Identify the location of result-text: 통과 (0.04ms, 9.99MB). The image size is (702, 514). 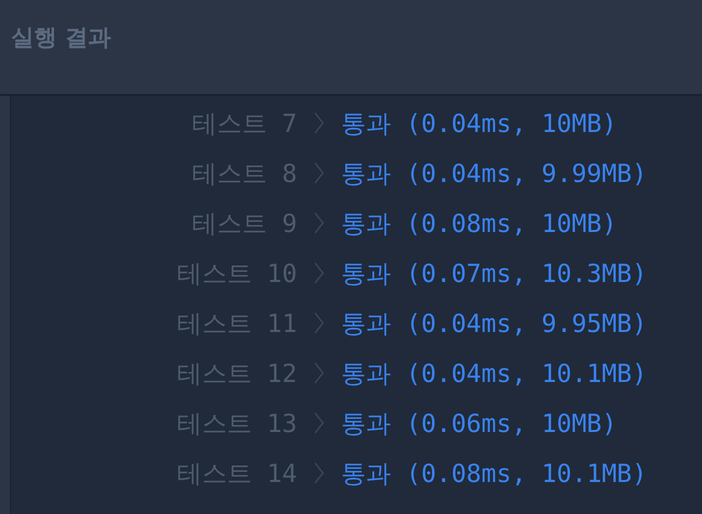
(494, 174).